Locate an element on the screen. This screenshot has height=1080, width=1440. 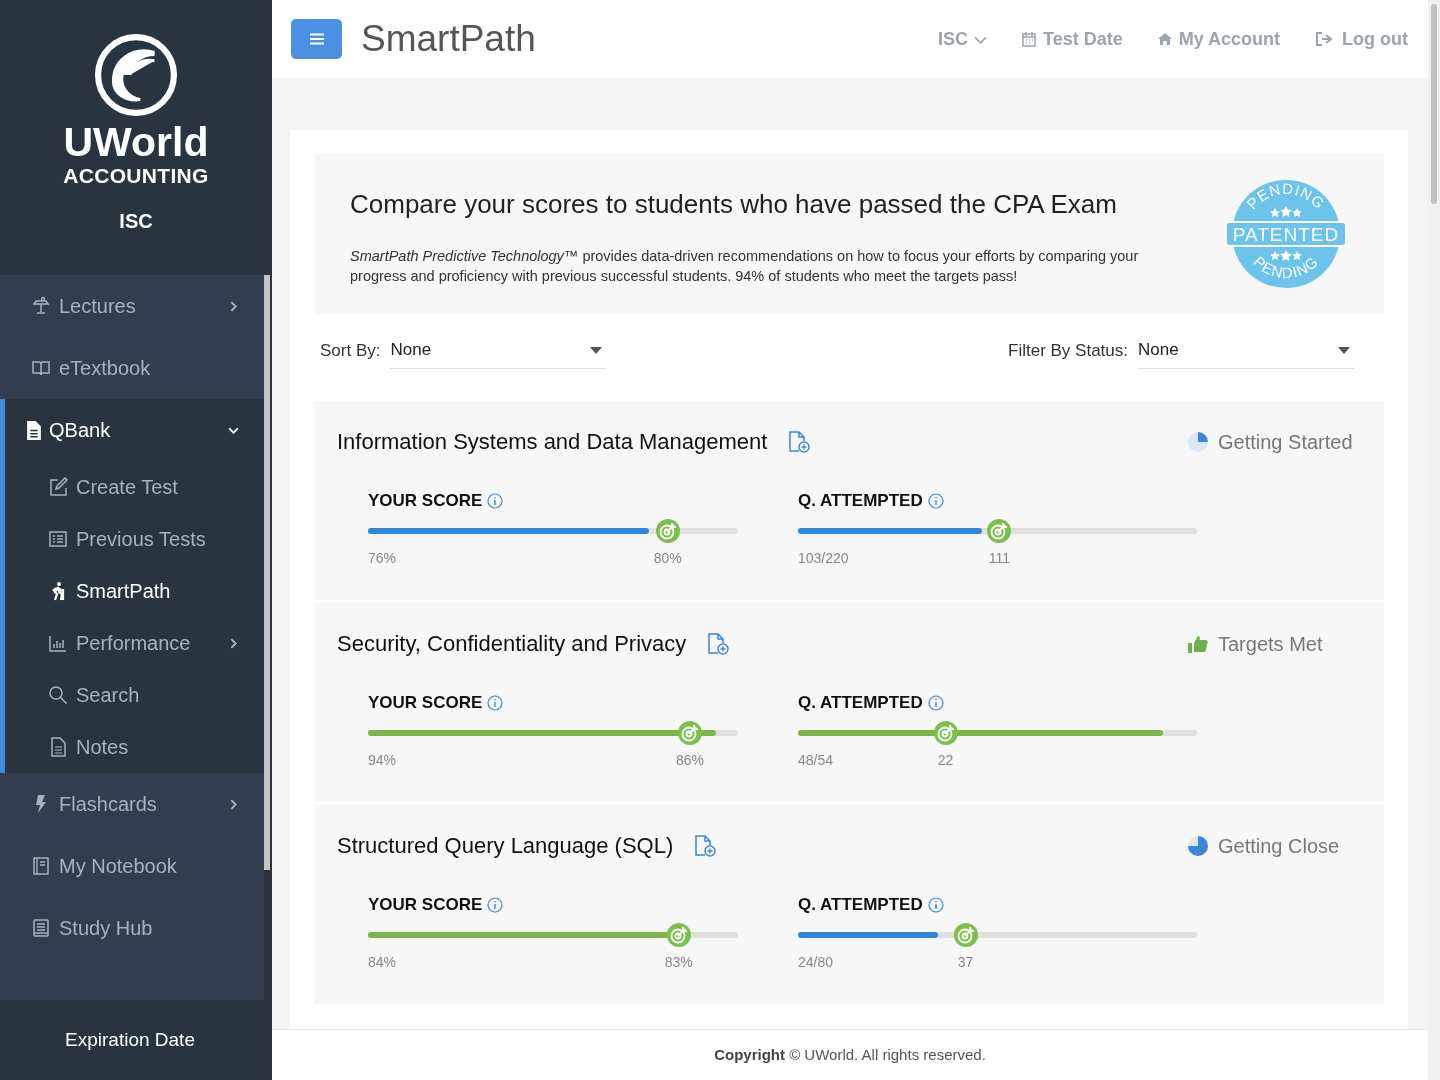
lectern-icon is located at coordinates (41, 306).